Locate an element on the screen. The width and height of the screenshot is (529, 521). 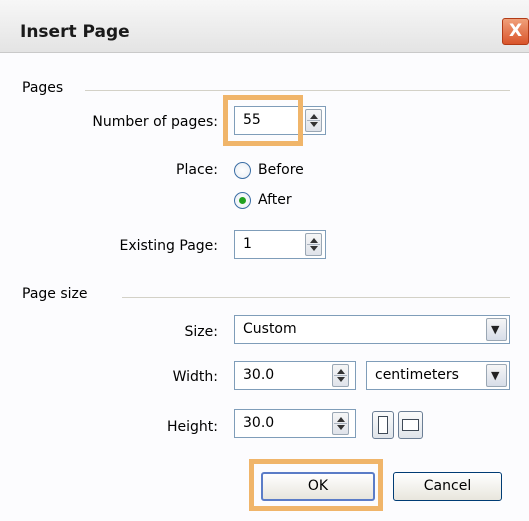
height-stepper: 30.0 is located at coordinates (295, 423).